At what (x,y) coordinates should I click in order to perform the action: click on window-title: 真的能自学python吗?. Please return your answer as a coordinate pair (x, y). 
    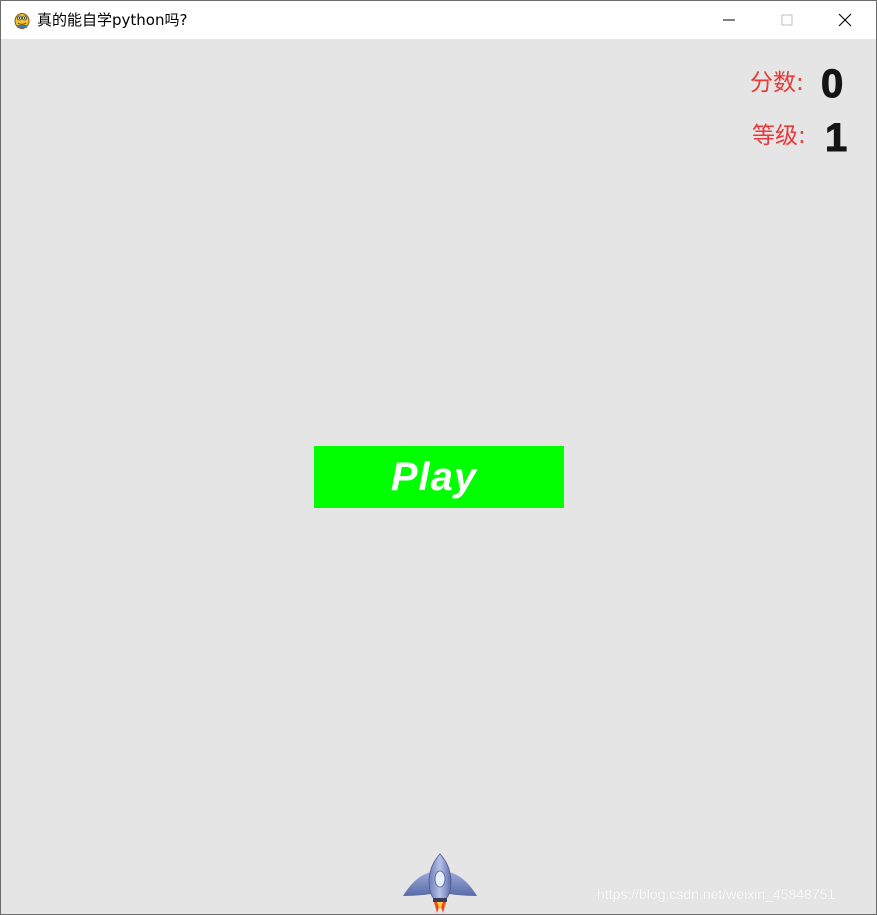
    Looking at the image, I should click on (112, 20).